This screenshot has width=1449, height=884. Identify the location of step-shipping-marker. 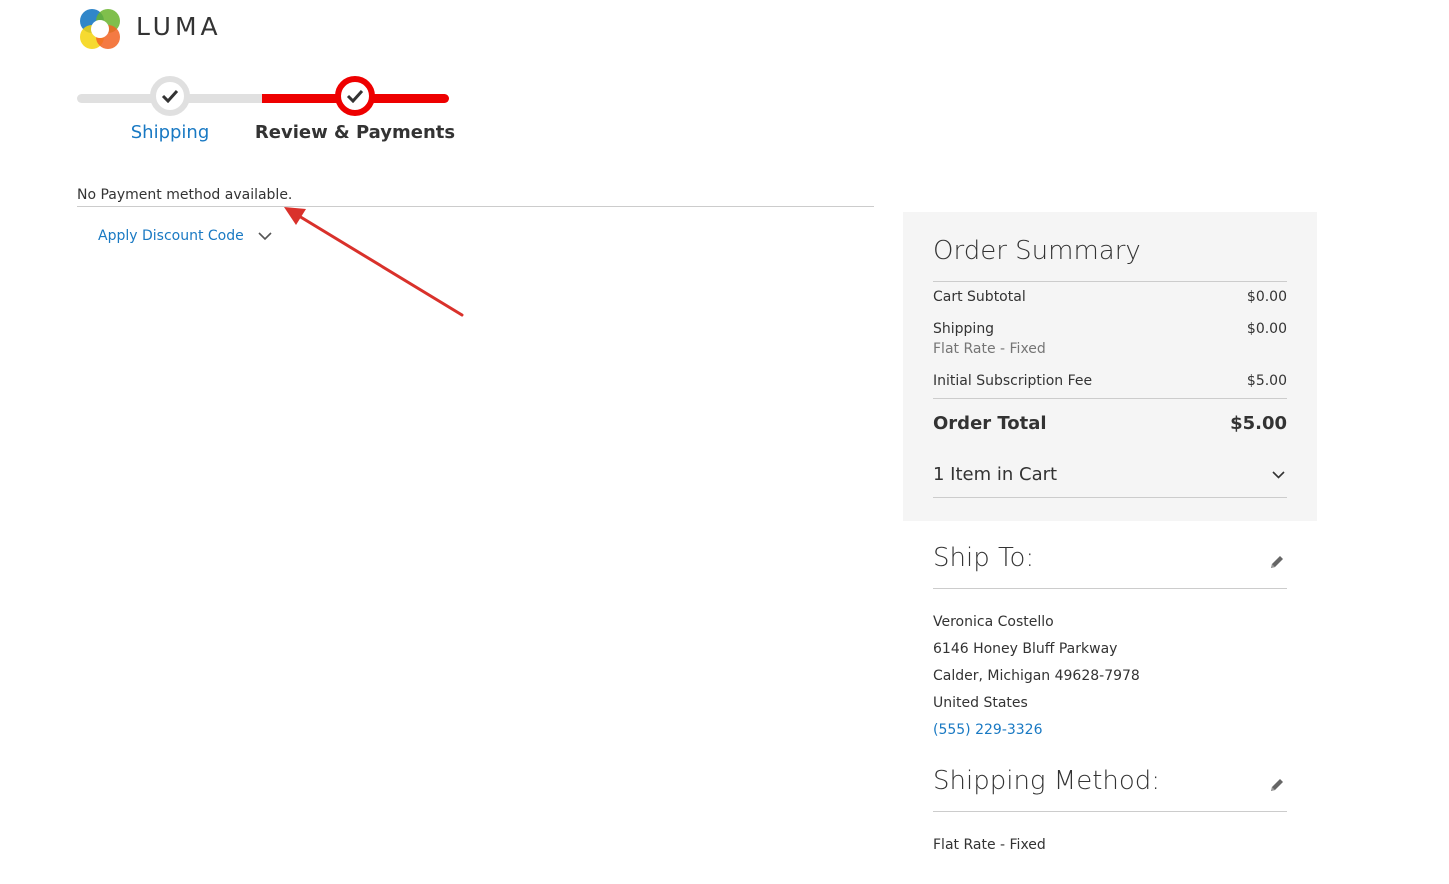
(170, 96).